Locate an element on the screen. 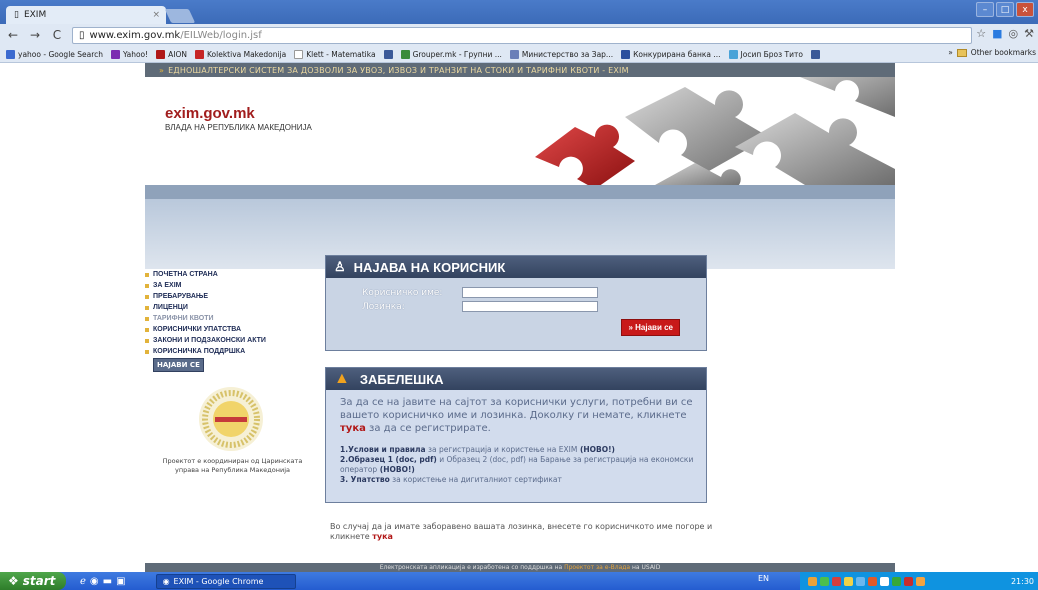 This screenshot has width=1038, height=590. forgot-password-link: тука is located at coordinates (382, 536).